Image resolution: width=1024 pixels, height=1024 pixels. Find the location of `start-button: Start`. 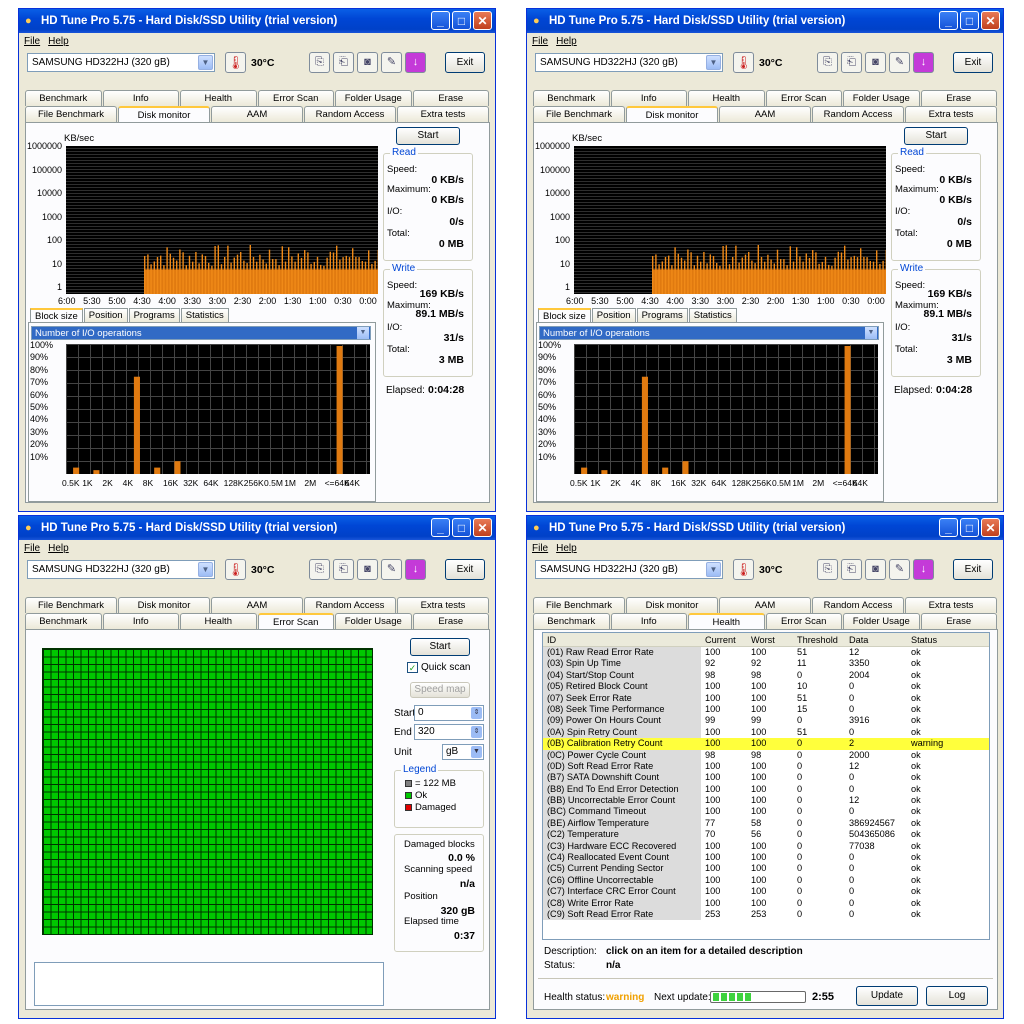

start-button: Start is located at coordinates (428, 136).